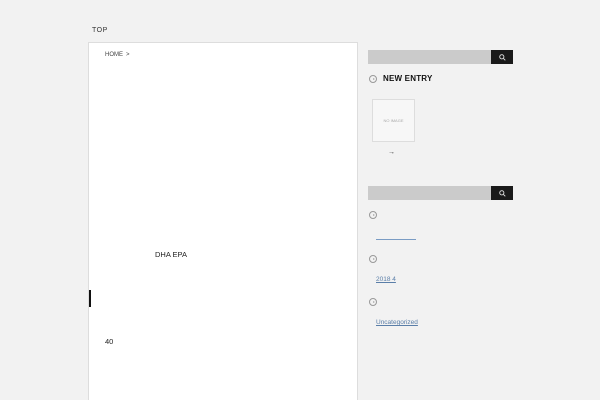  I want to click on recent-link-underline, so click(396, 239).